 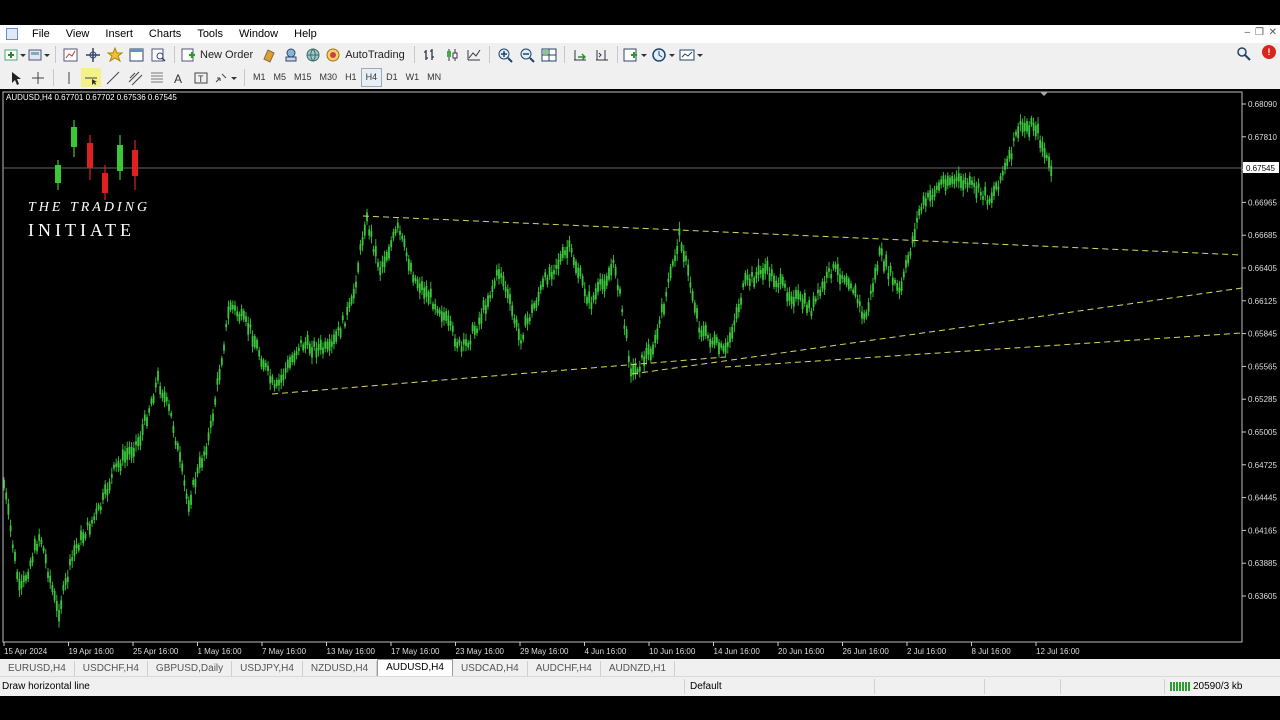 What do you see at coordinates (413, 77) in the screenshot?
I see `timeframe-w1: W1` at bounding box center [413, 77].